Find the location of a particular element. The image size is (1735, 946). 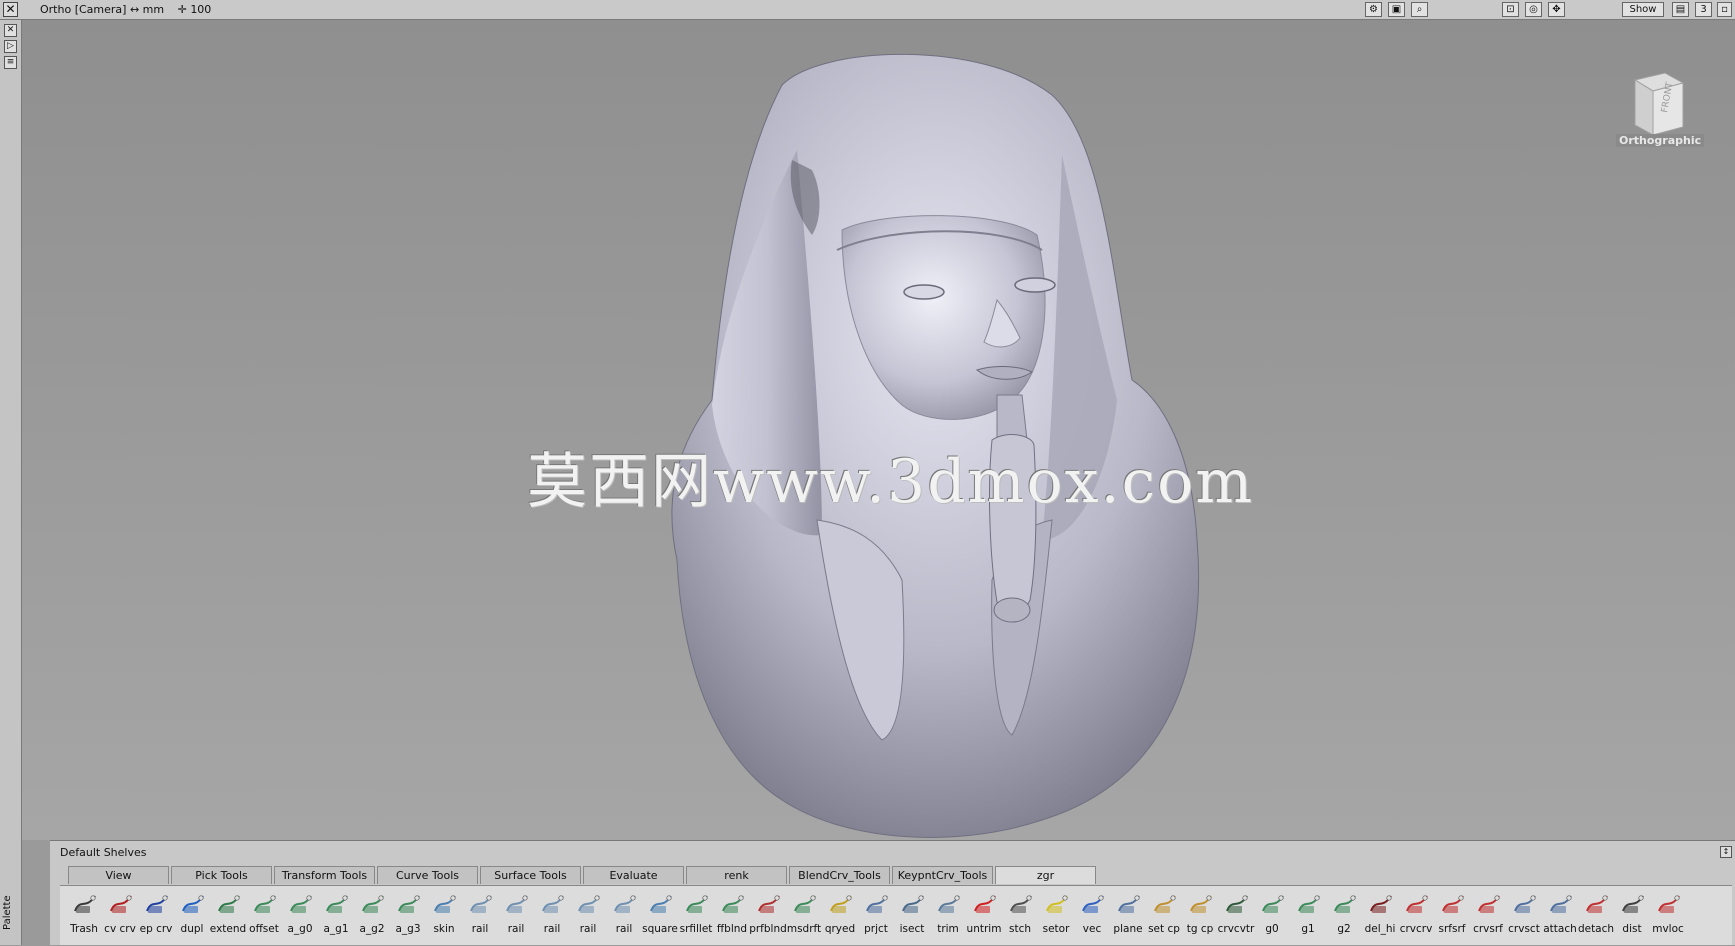

tool-g2-button: g2 is located at coordinates (1344, 915).